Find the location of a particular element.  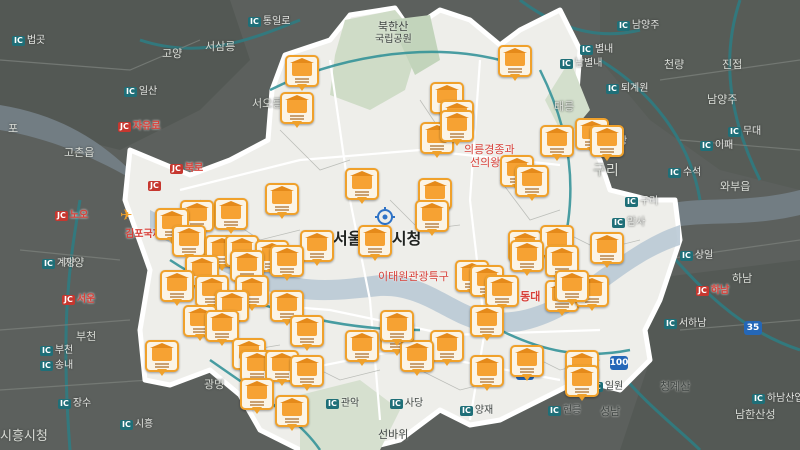

ic-byeollae: IC 별내 is located at coordinates (597, 49).